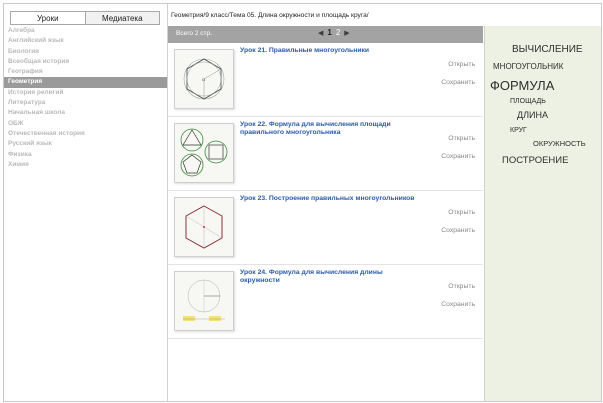  Describe the element at coordinates (85, 144) in the screenshot. I see `subject-russian: Русский язык` at that location.